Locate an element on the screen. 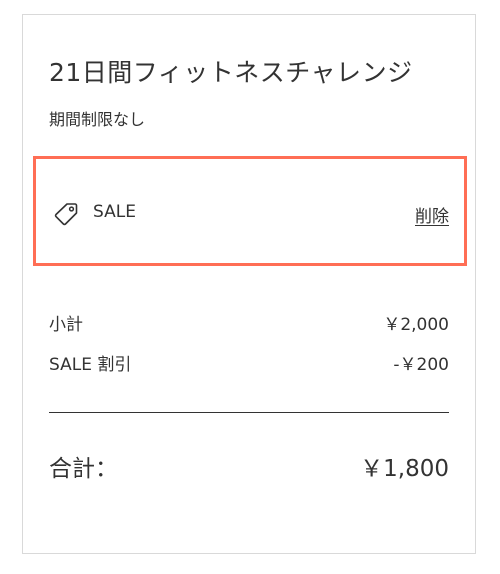 The image size is (500, 574). discount-label: SALE 割引 is located at coordinates (90, 365).